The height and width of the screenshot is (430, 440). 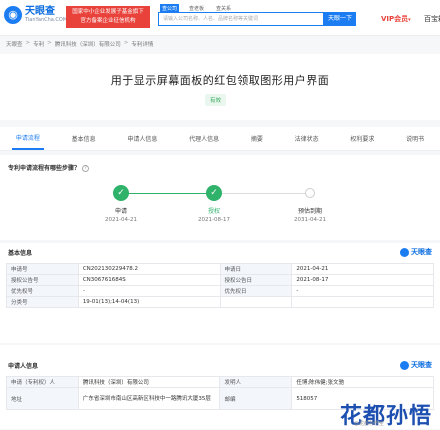 I want to click on vip-label: VIP会员, so click(x=395, y=19).